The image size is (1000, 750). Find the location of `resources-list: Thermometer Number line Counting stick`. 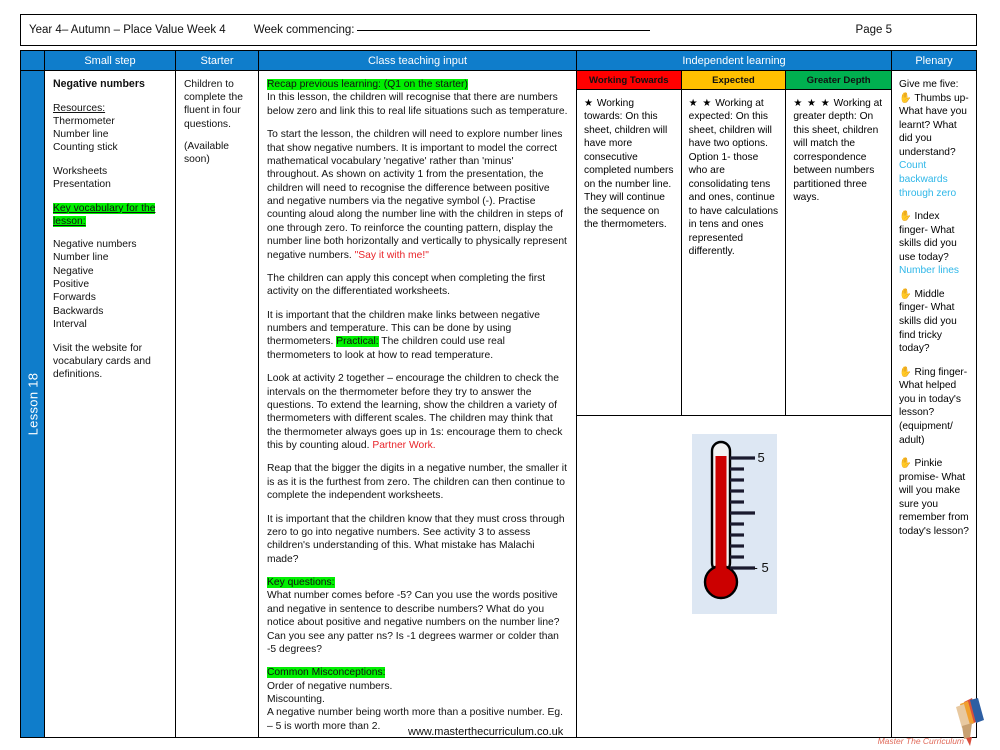

resources-list: Thermometer Number line Counting stick is located at coordinates (110, 135).